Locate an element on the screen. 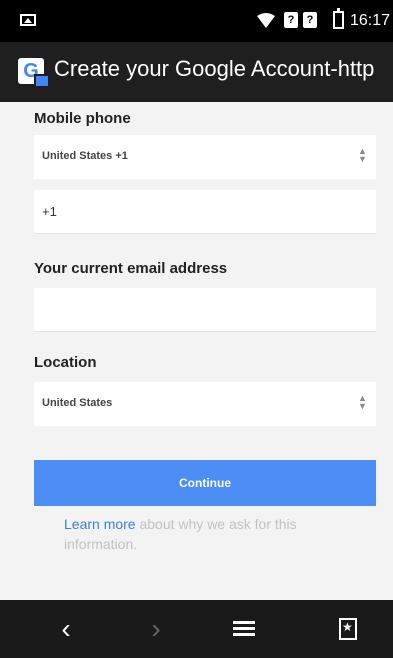 The width and height of the screenshot is (393, 658). location-select: United States ▲ ▼ is located at coordinates (205, 404).